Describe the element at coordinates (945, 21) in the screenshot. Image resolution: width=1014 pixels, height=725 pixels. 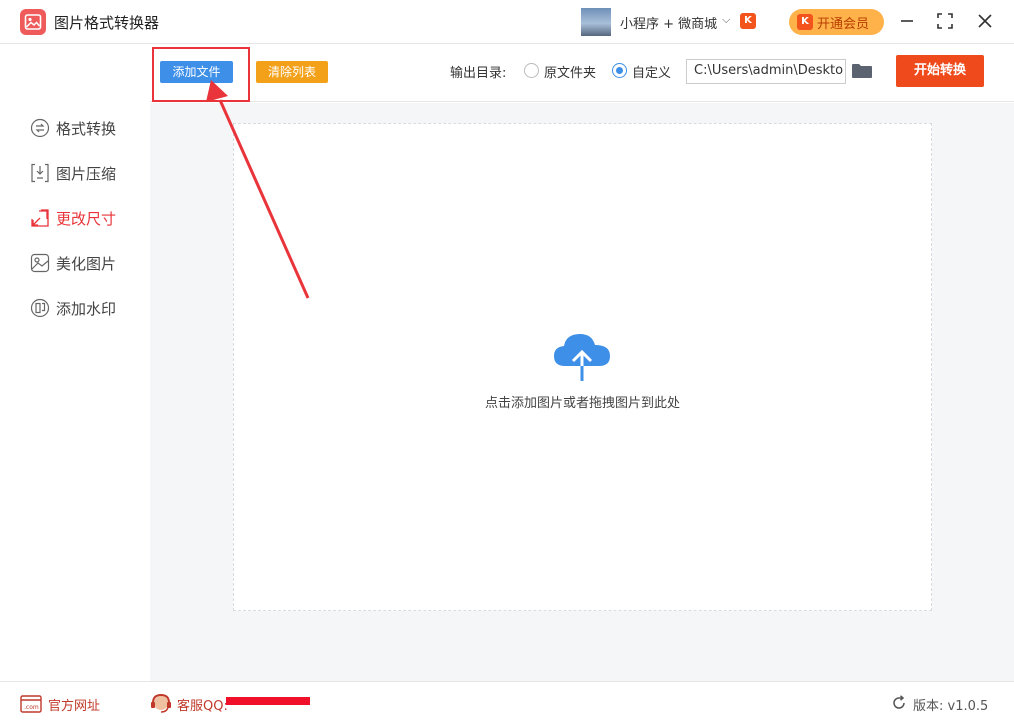
I see `maximize-button` at that location.